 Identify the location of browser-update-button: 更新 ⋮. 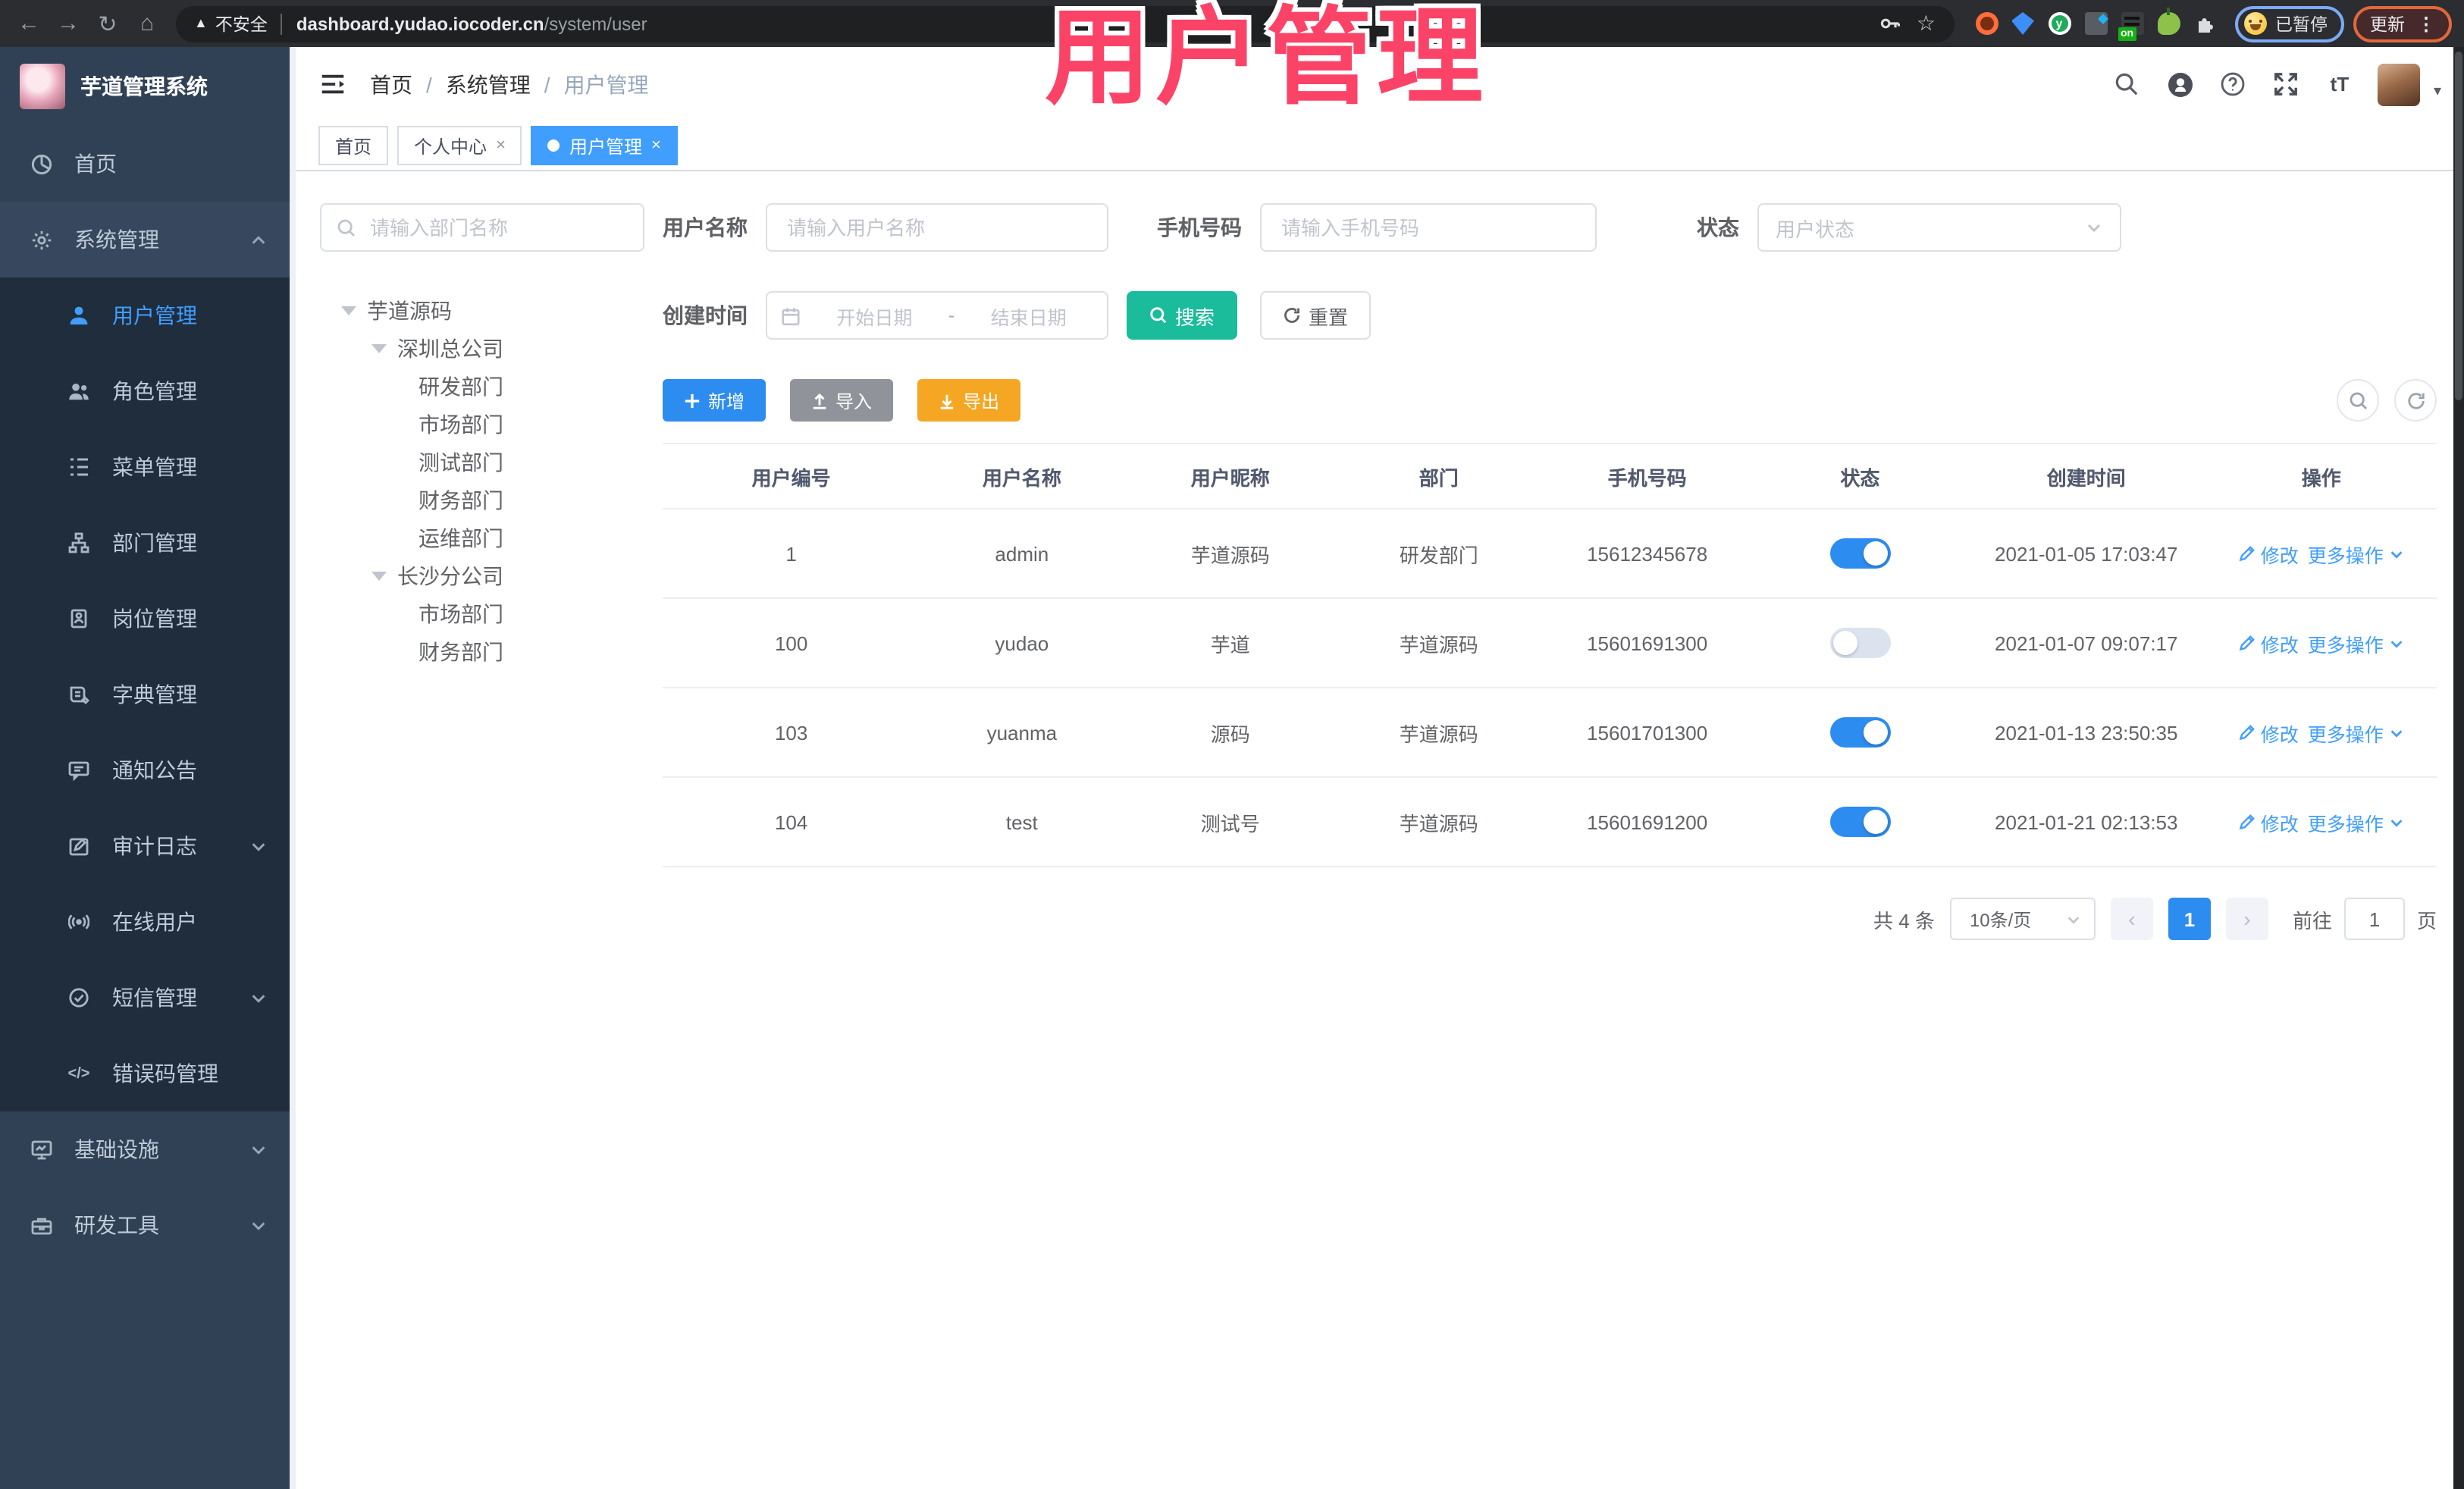
(2402, 23).